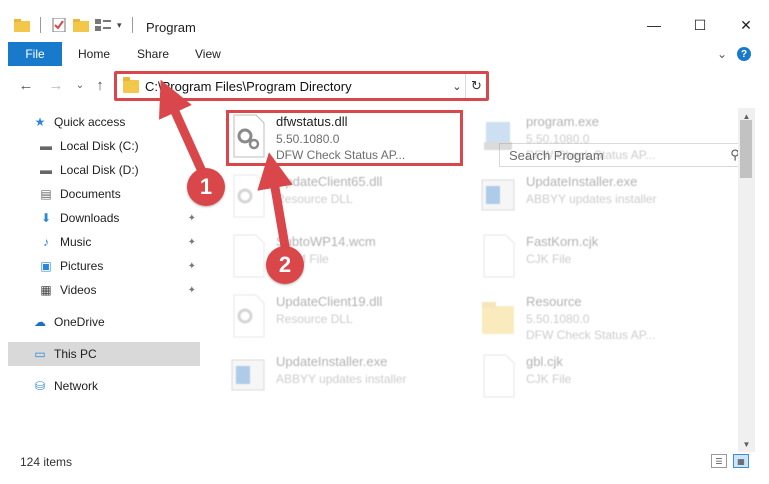  Describe the element at coordinates (79, 322) in the screenshot. I see `sidebar-item-label: OneDrive` at that location.